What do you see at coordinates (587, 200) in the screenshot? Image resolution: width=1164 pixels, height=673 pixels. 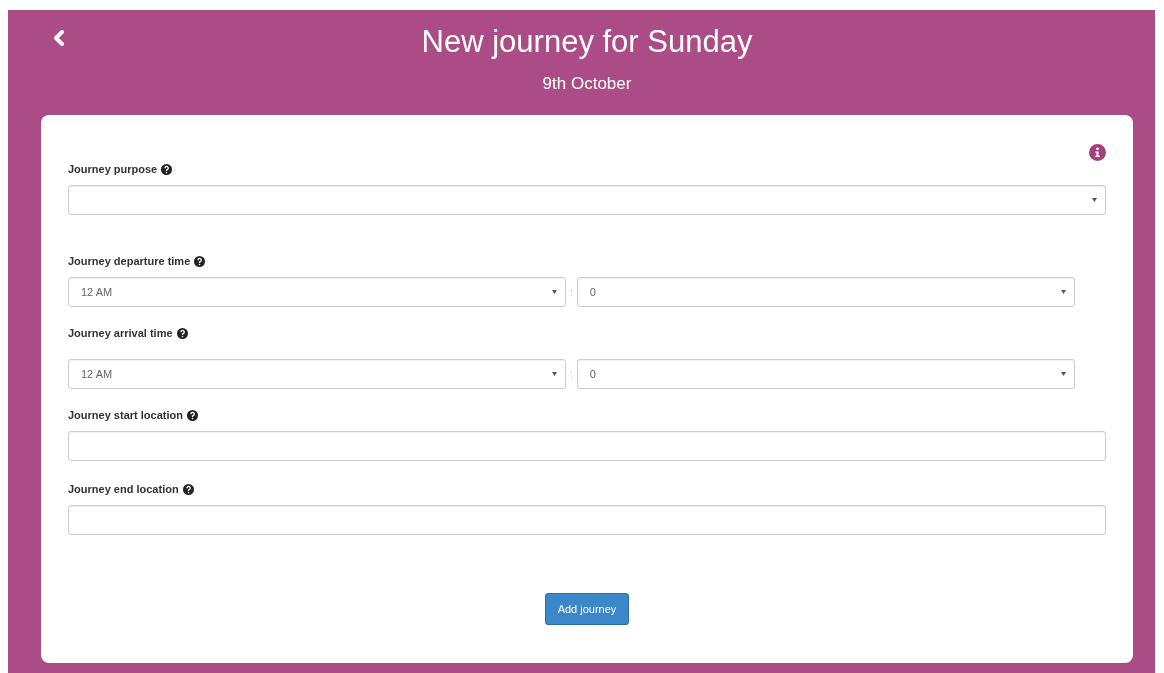 I see `purpose-select` at bounding box center [587, 200].